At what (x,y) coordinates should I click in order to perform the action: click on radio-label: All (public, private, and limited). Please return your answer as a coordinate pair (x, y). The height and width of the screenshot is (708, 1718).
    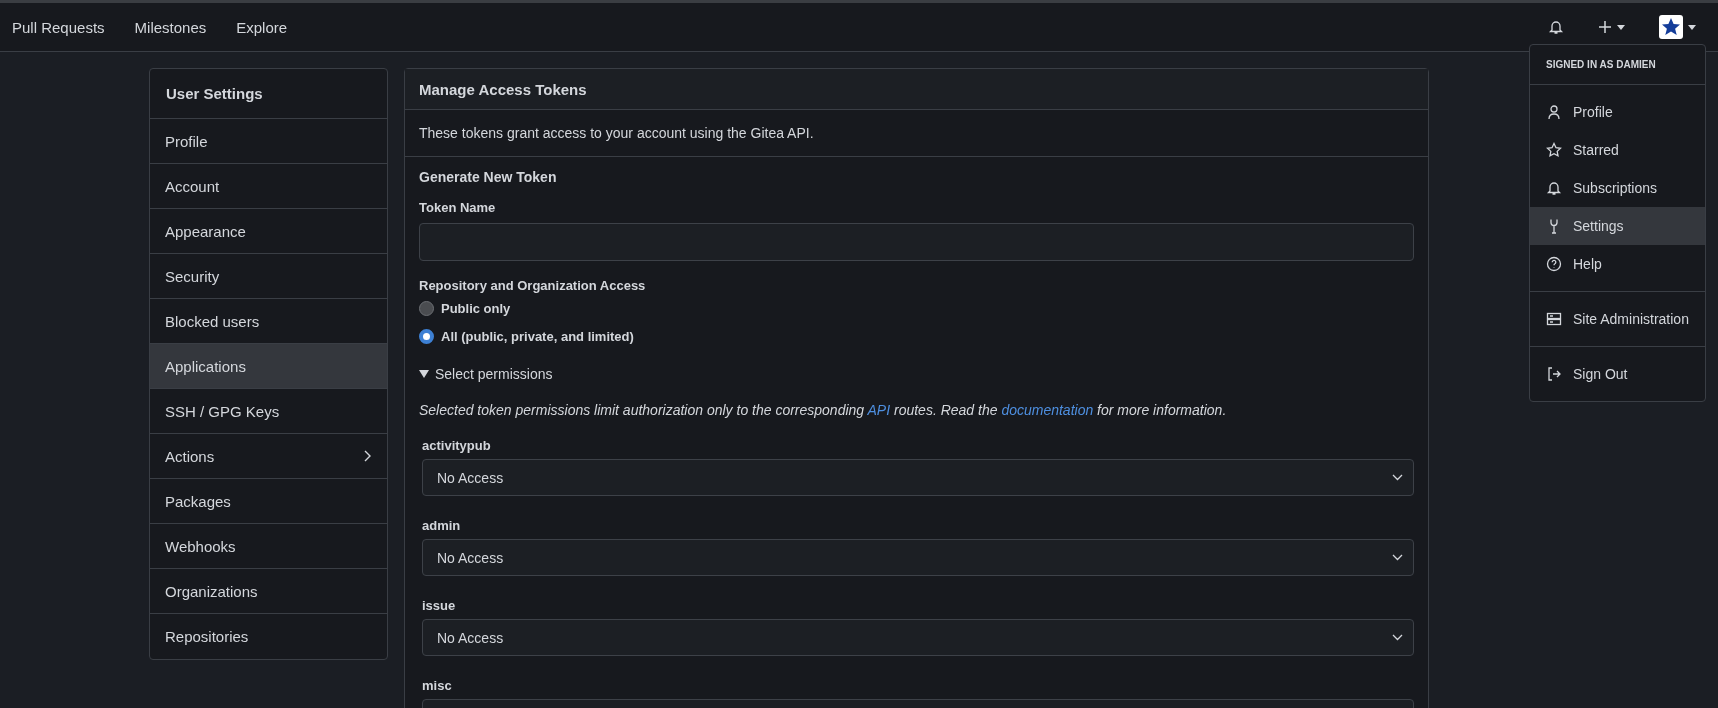
    Looking at the image, I should click on (537, 336).